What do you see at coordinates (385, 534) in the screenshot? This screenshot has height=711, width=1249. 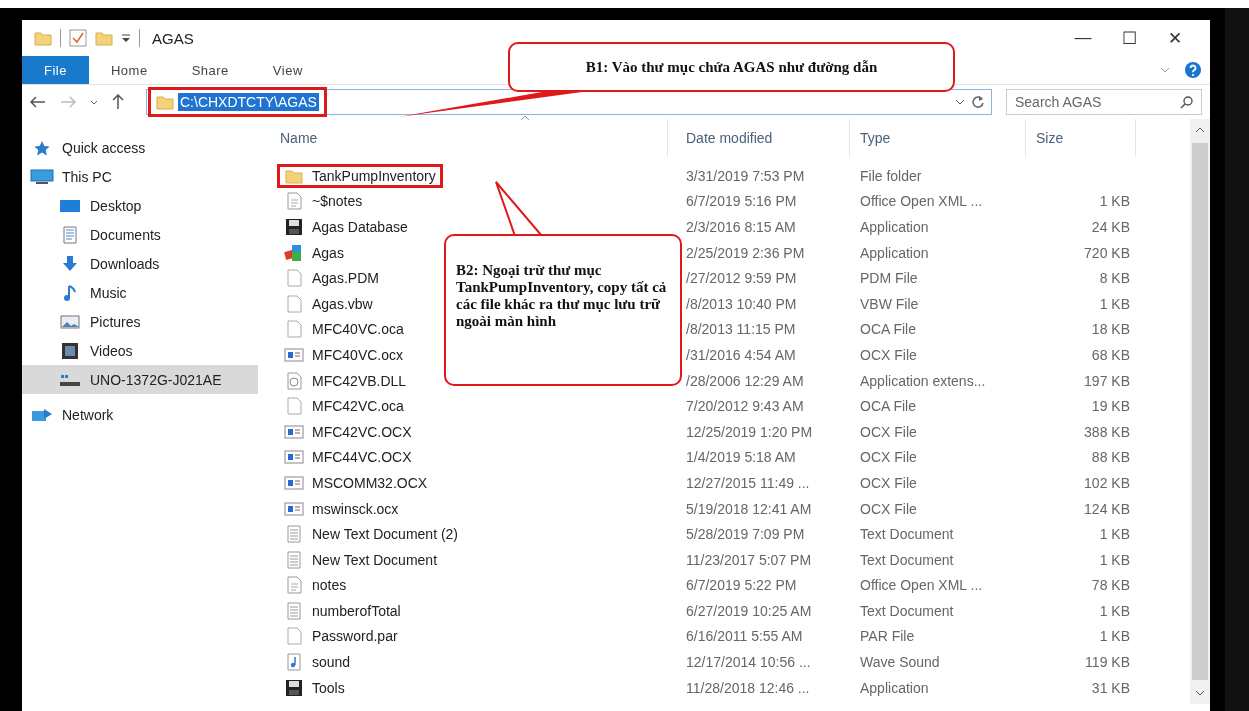 I see `file-name: New Text Document (2)` at bounding box center [385, 534].